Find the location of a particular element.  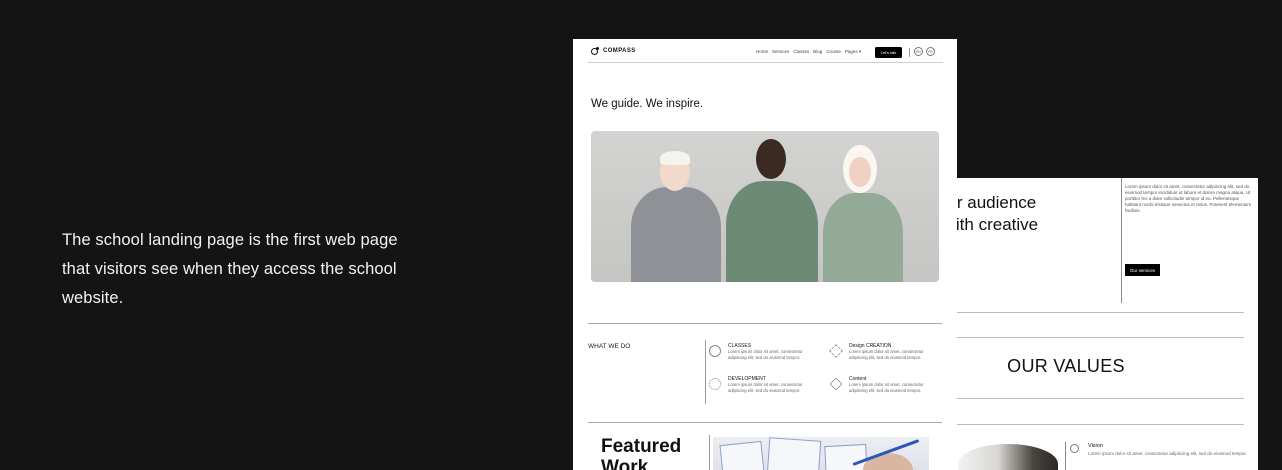

nav-link-home: Home is located at coordinates (762, 52).